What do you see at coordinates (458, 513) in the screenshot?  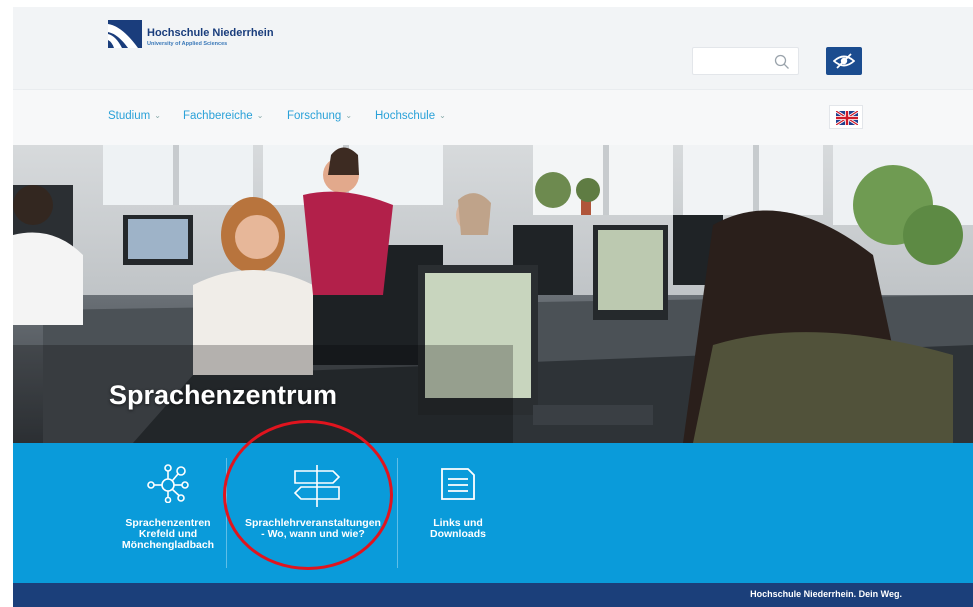 I see `tile-links-downloads: Links und Downloads` at bounding box center [458, 513].